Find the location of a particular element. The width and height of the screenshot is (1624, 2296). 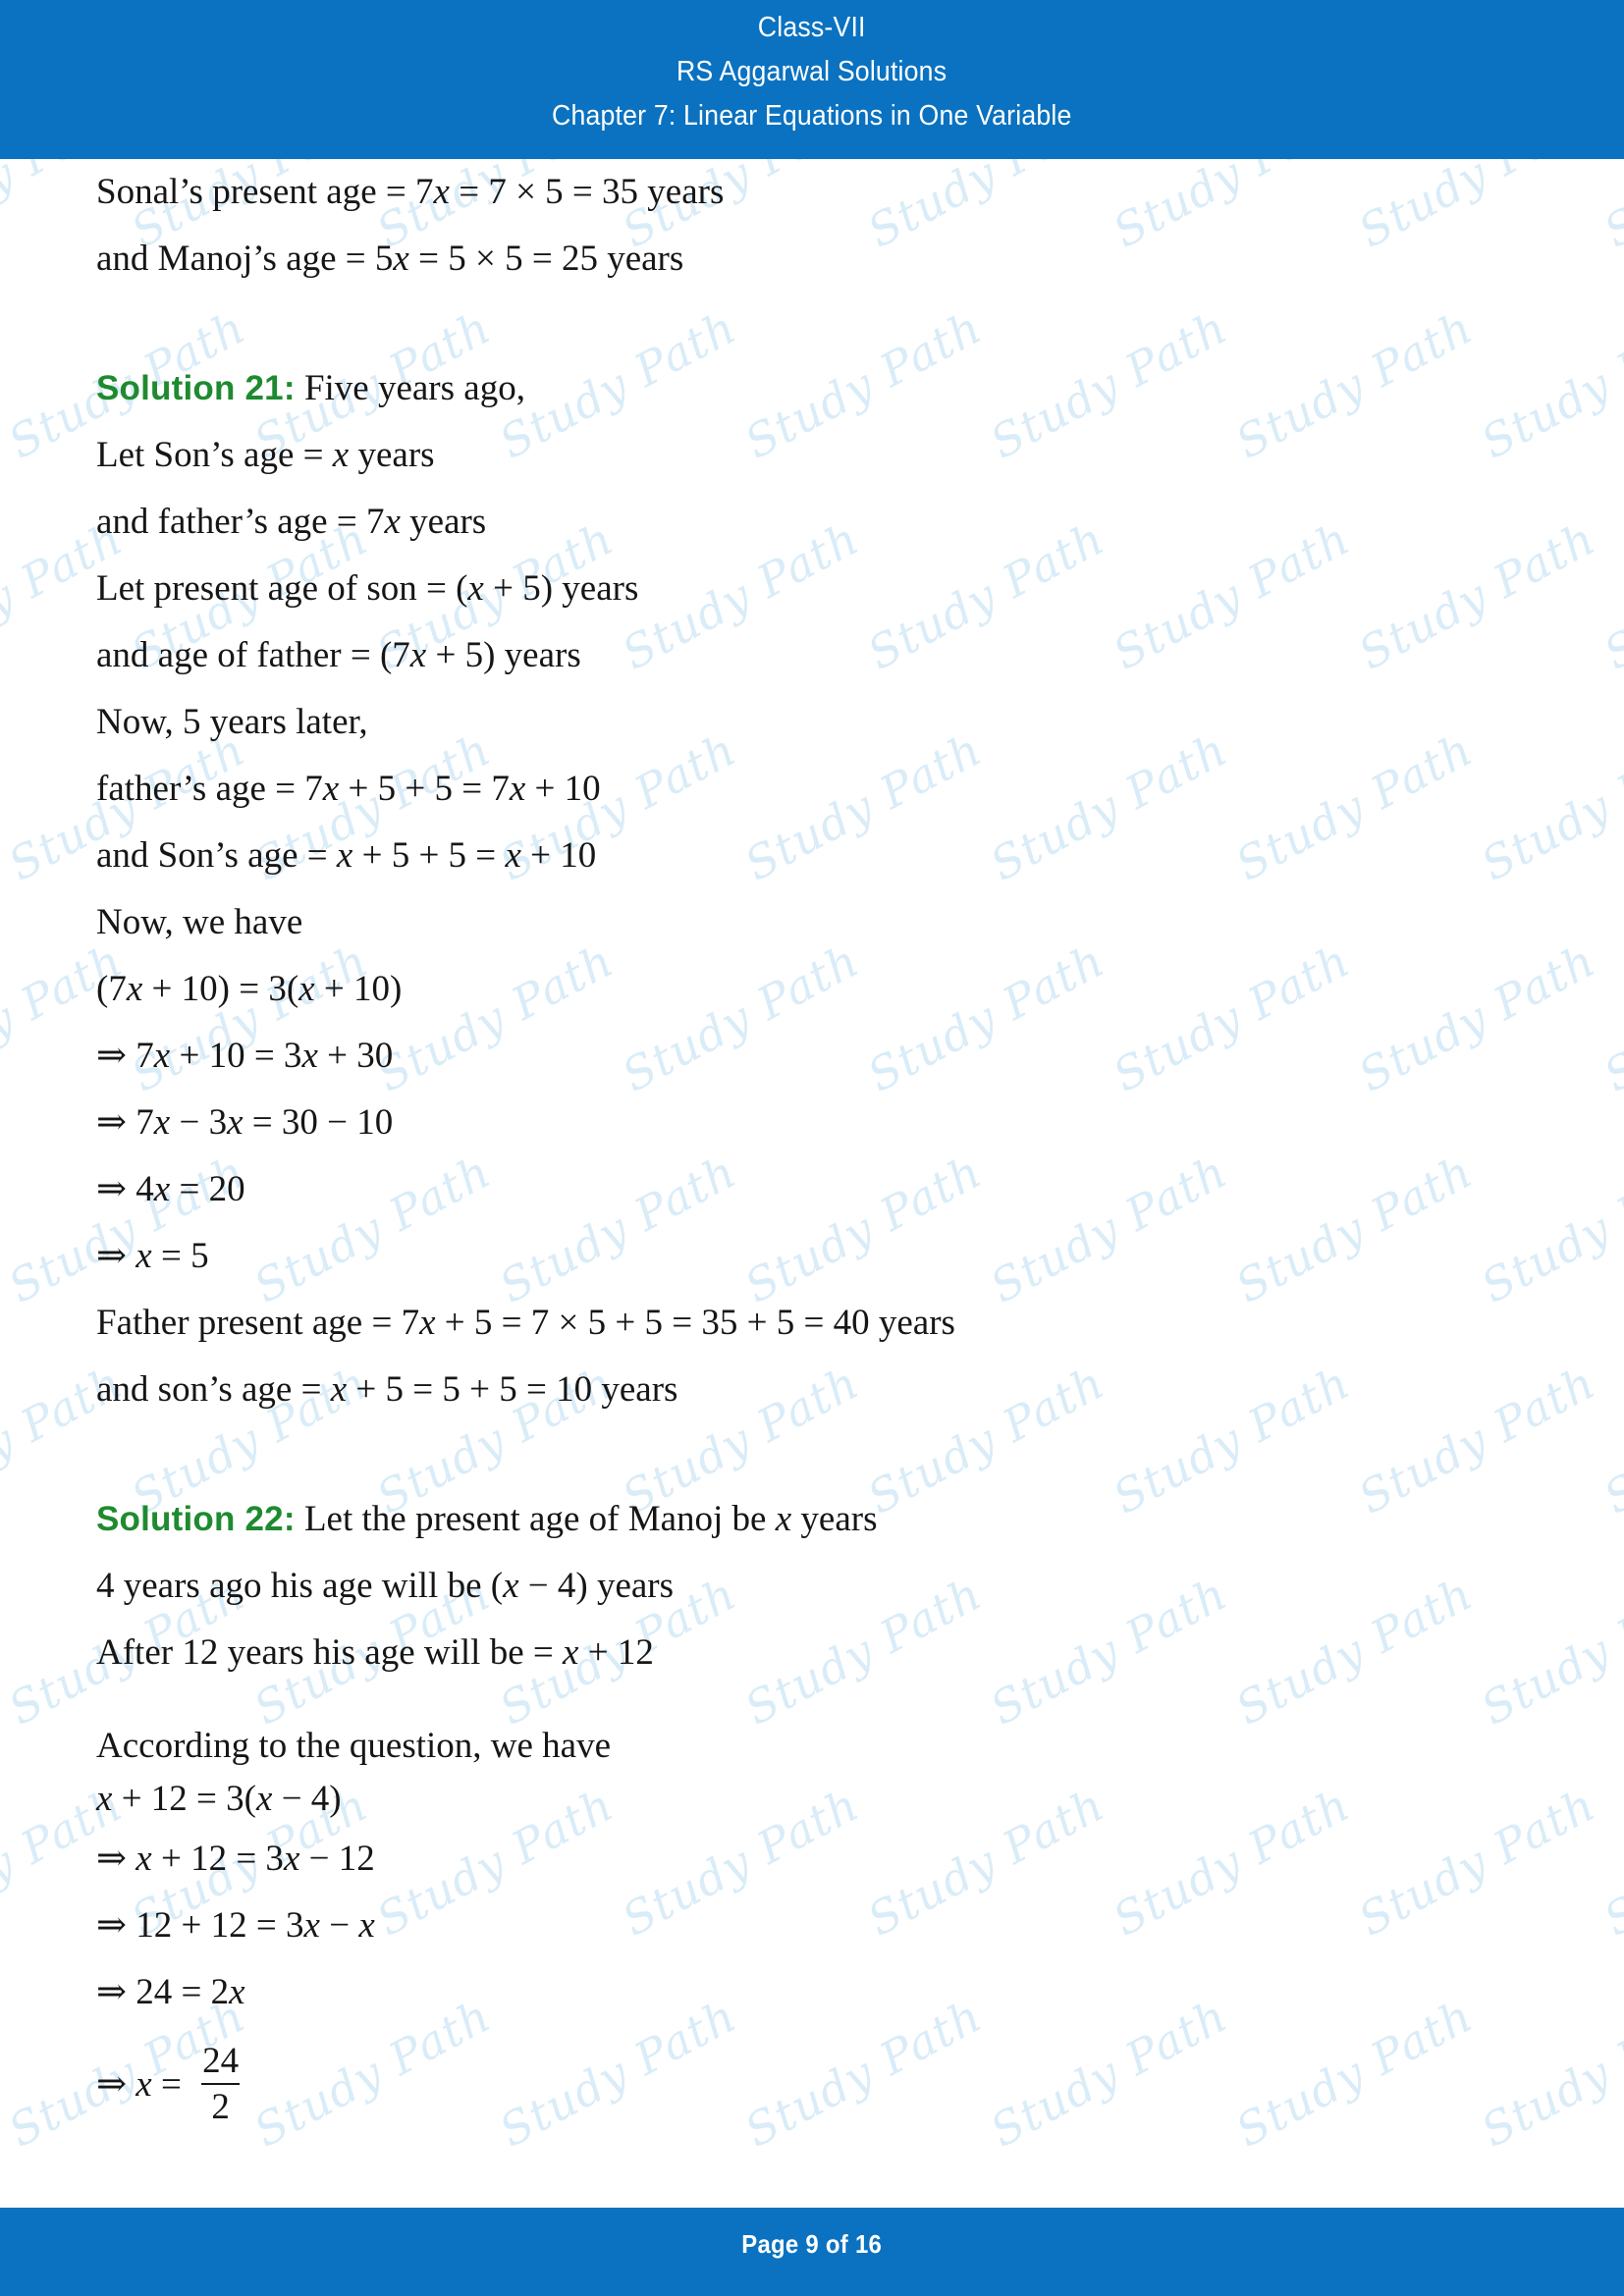

line-text: + 12 = 3 is located at coordinates (217, 1859).